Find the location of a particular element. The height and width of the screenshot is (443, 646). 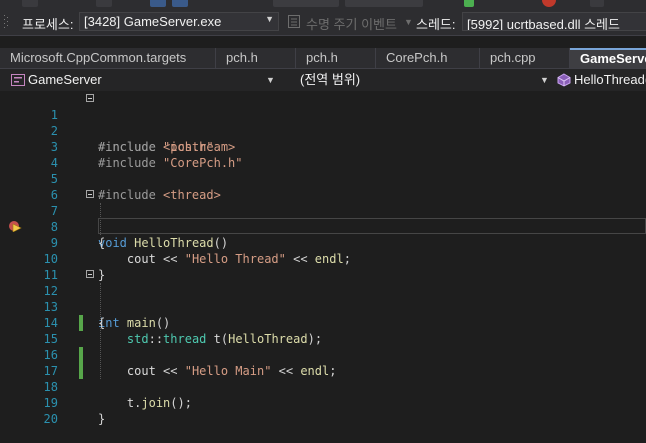

code-line: 5 #include <thread> is located at coordinates (323, 178).